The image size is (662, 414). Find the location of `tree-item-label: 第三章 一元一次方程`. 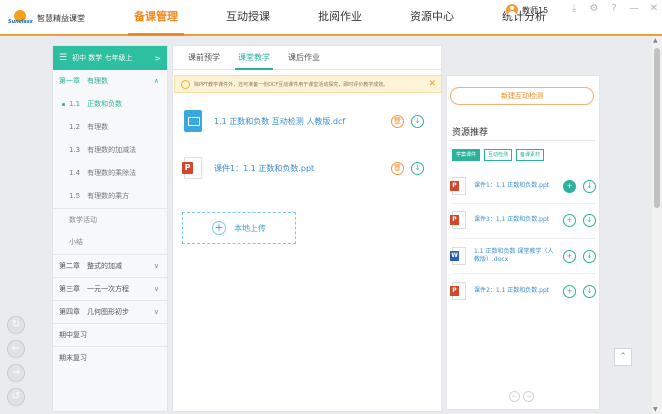

tree-item-label: 第三章 一元一次方程 is located at coordinates (94, 289).